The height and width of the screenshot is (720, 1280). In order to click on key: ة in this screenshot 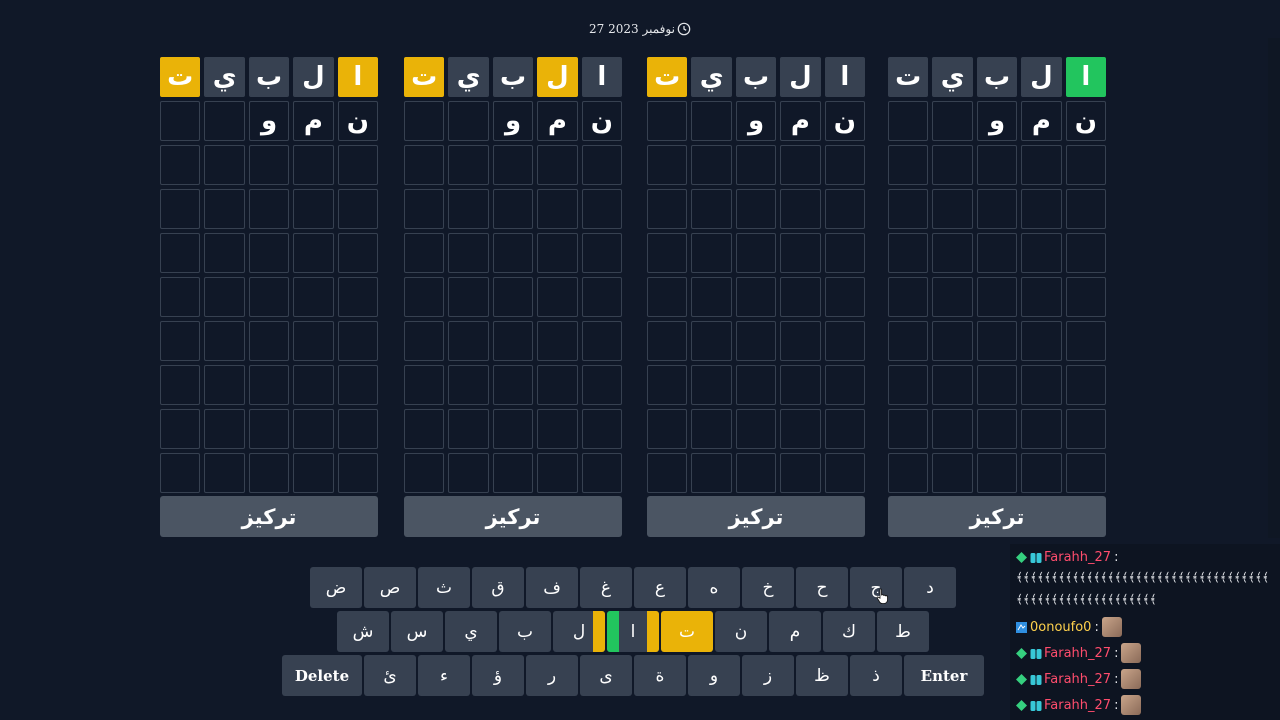, I will do `click(660, 675)`.